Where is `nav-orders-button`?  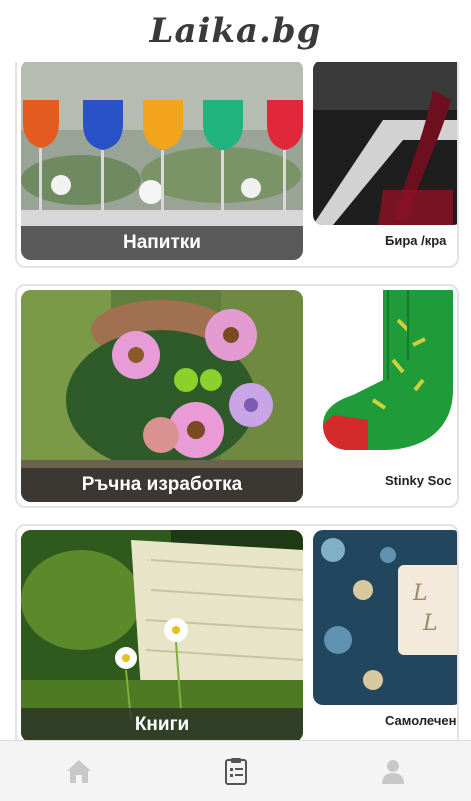 nav-orders-button is located at coordinates (236, 771).